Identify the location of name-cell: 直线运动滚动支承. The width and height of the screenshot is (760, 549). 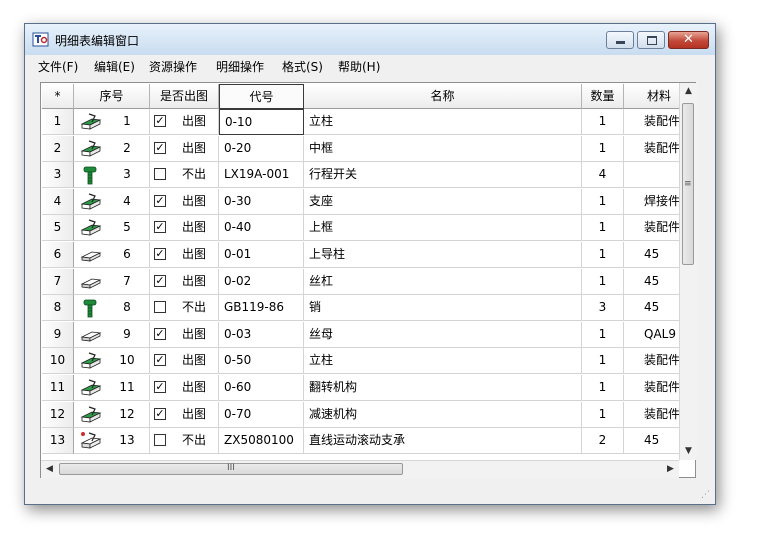
(443, 441).